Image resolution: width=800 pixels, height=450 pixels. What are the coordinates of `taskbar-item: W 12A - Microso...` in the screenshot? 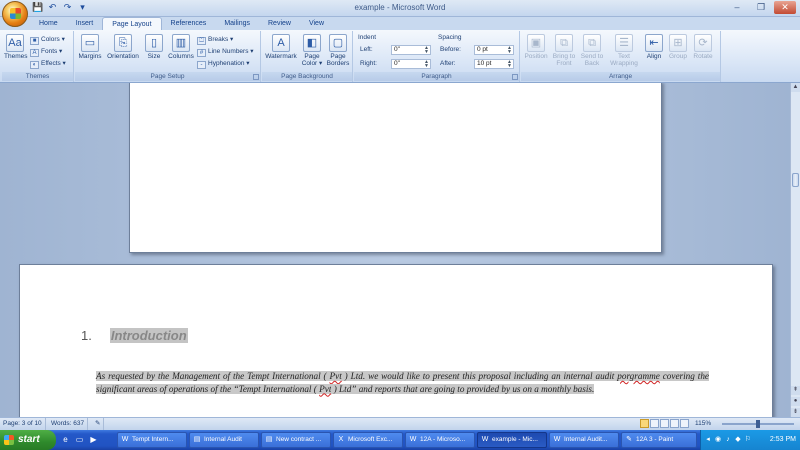 It's located at (440, 440).